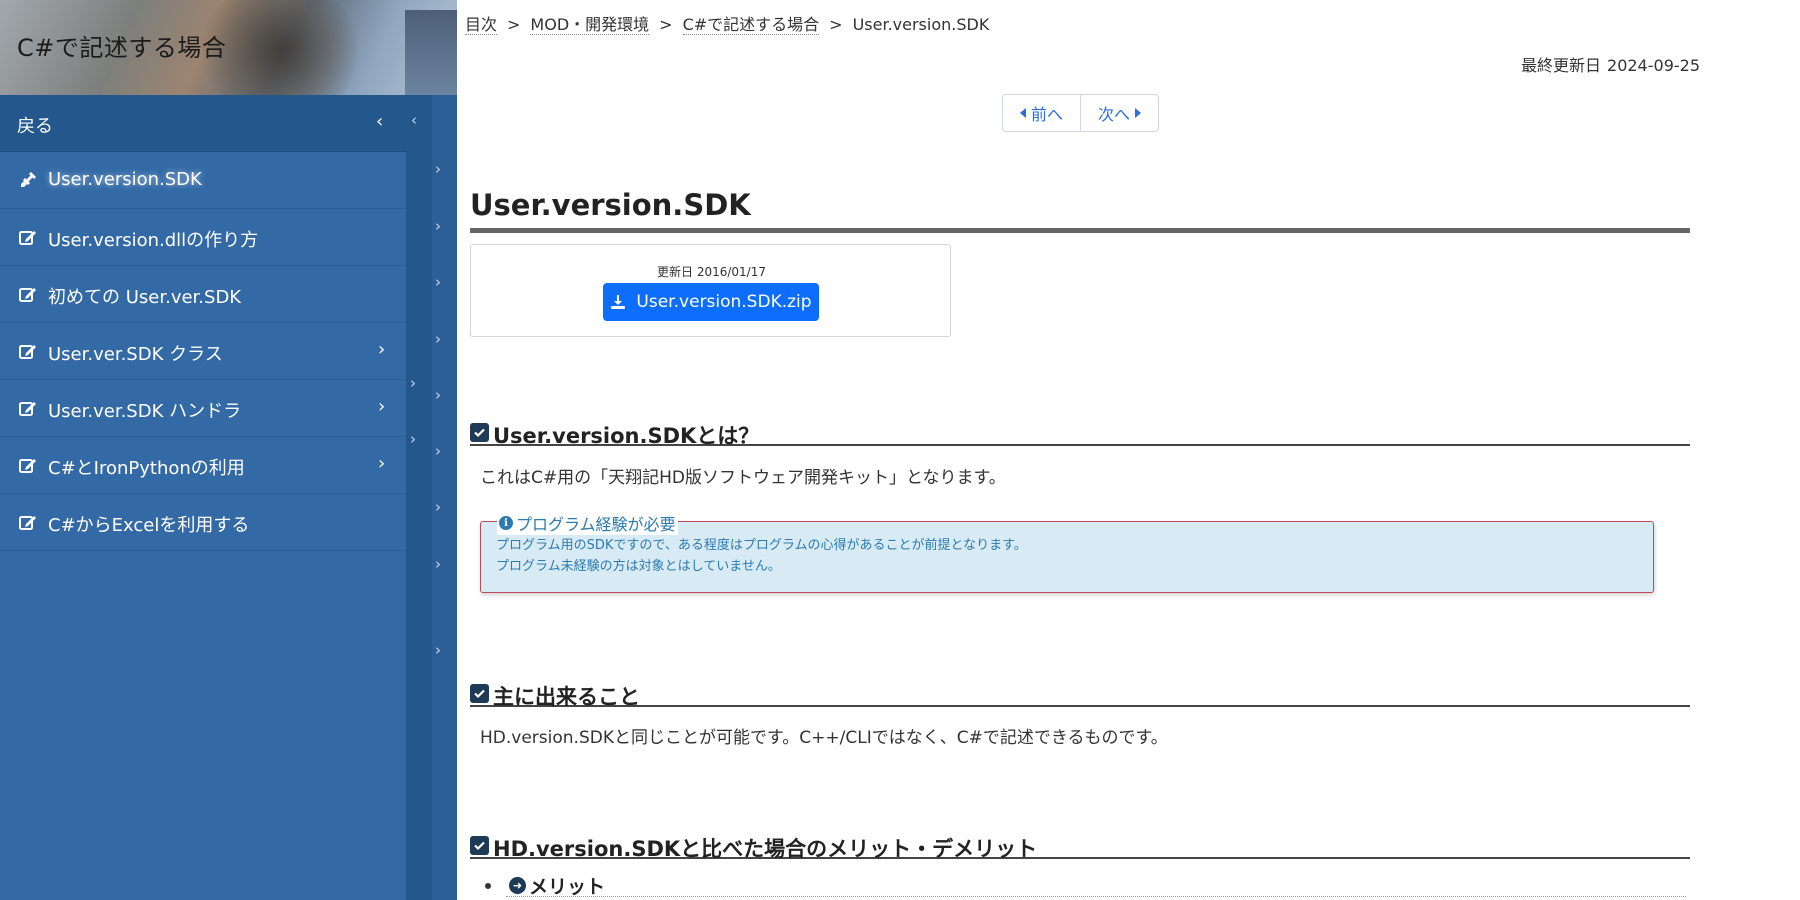 This screenshot has height=900, width=1800. I want to click on info-icon: i, so click(506, 523).